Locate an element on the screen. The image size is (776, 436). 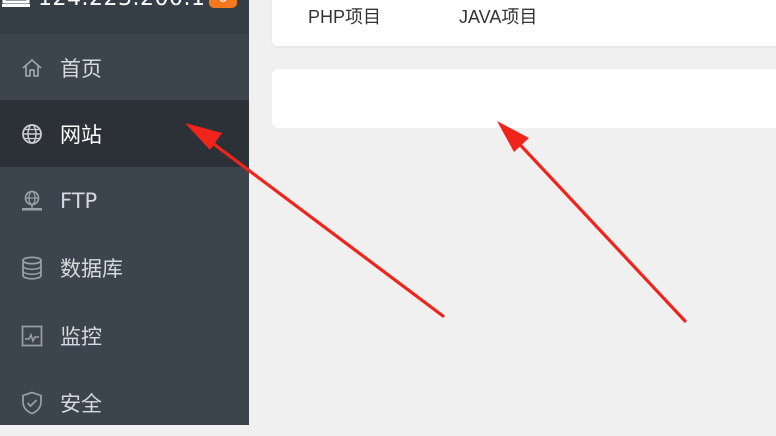
home-icon is located at coordinates (32, 68).